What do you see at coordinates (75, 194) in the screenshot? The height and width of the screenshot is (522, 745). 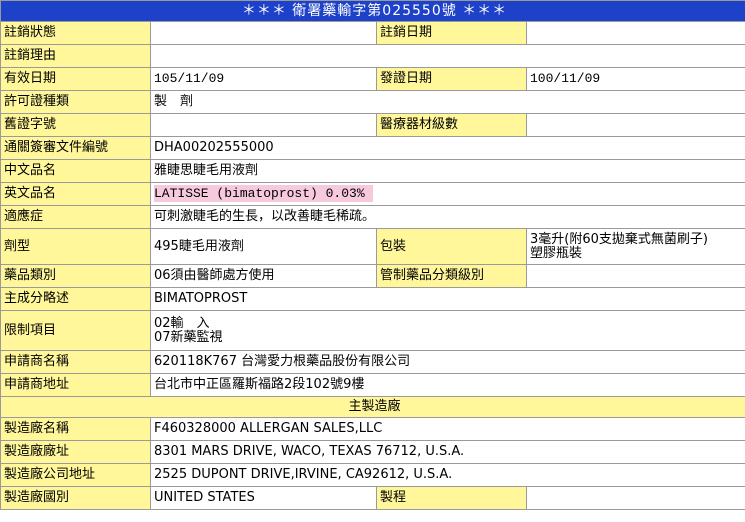 I see `english-name-label: 英文品名` at bounding box center [75, 194].